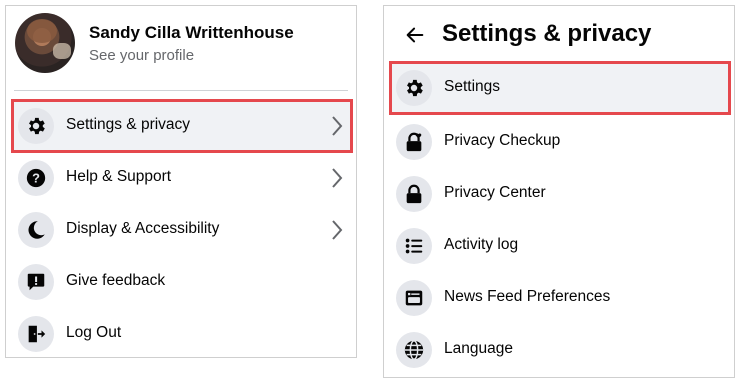  Describe the element at coordinates (495, 192) in the screenshot. I see `menu-item-label: Privacy Center` at that location.